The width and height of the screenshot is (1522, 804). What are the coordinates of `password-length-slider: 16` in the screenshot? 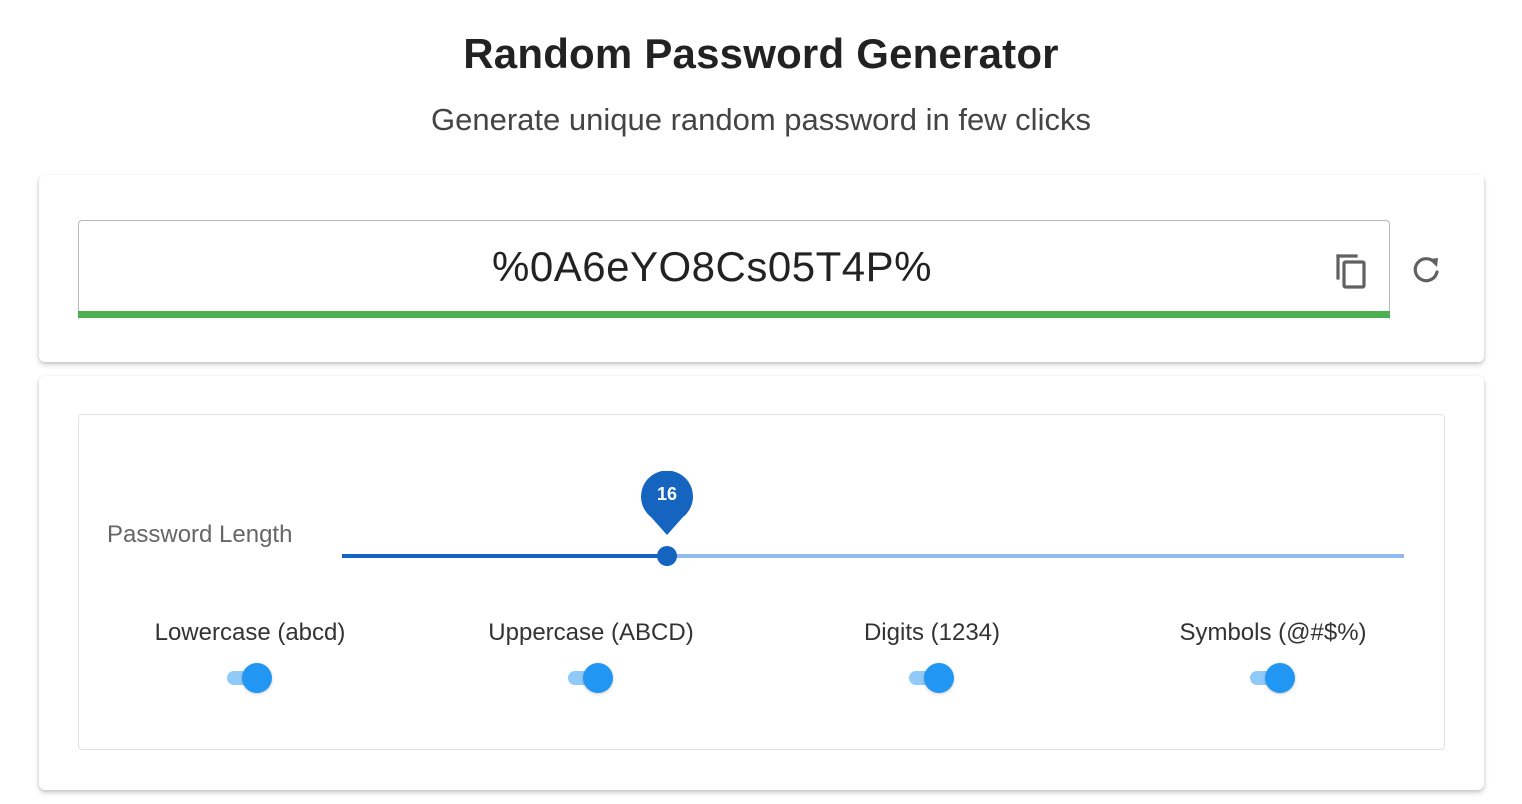 It's located at (873, 518).